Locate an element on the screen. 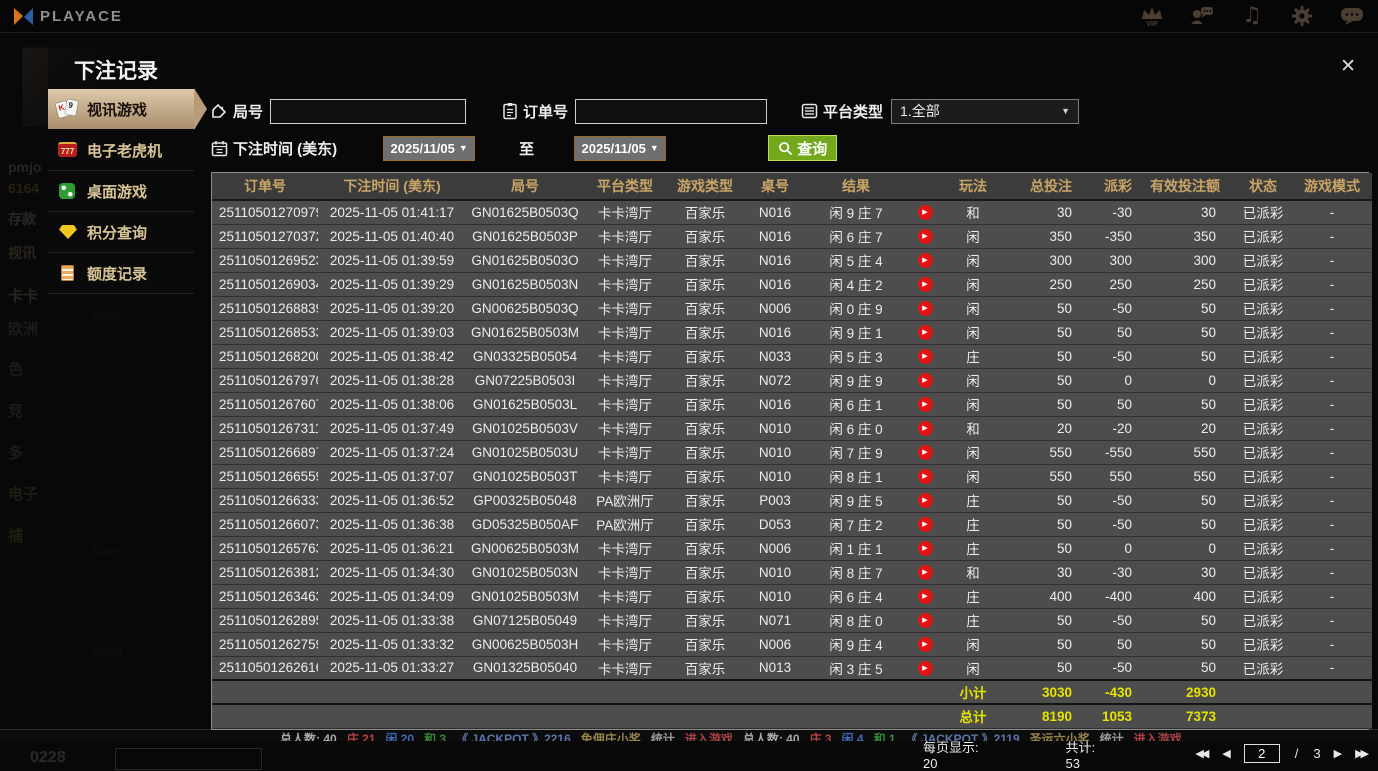 The width and height of the screenshot is (1378, 771). cell-round-number: GN00625B0503M is located at coordinates (525, 548).